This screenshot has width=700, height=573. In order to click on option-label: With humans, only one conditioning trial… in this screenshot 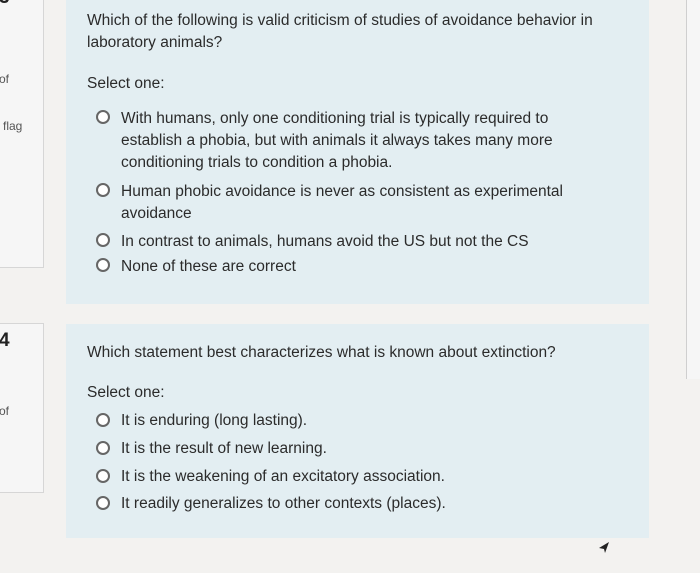, I will do `click(360, 141)`.